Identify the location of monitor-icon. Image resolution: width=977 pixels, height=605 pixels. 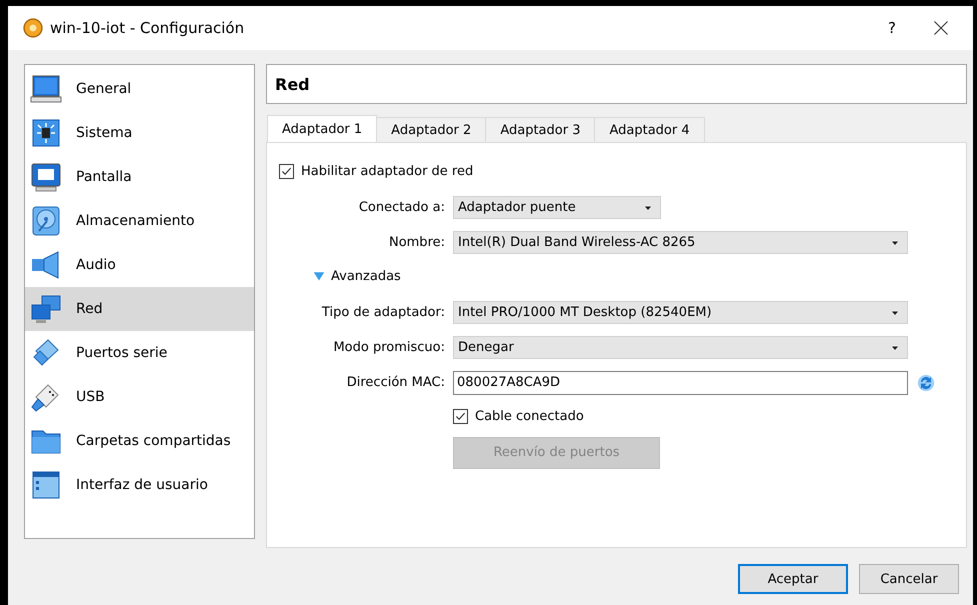
(46, 177).